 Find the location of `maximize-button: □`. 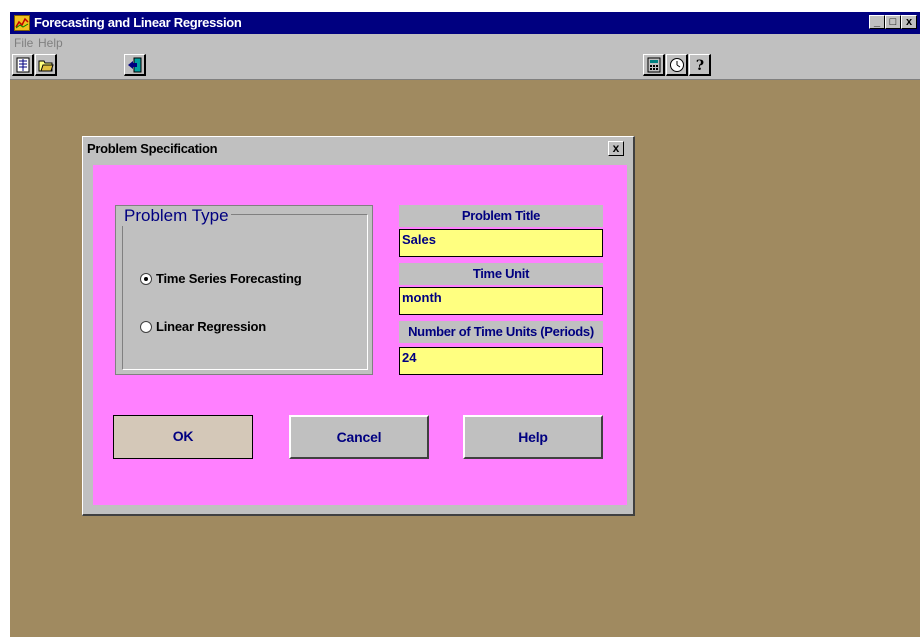

maximize-button: □ is located at coordinates (893, 22).